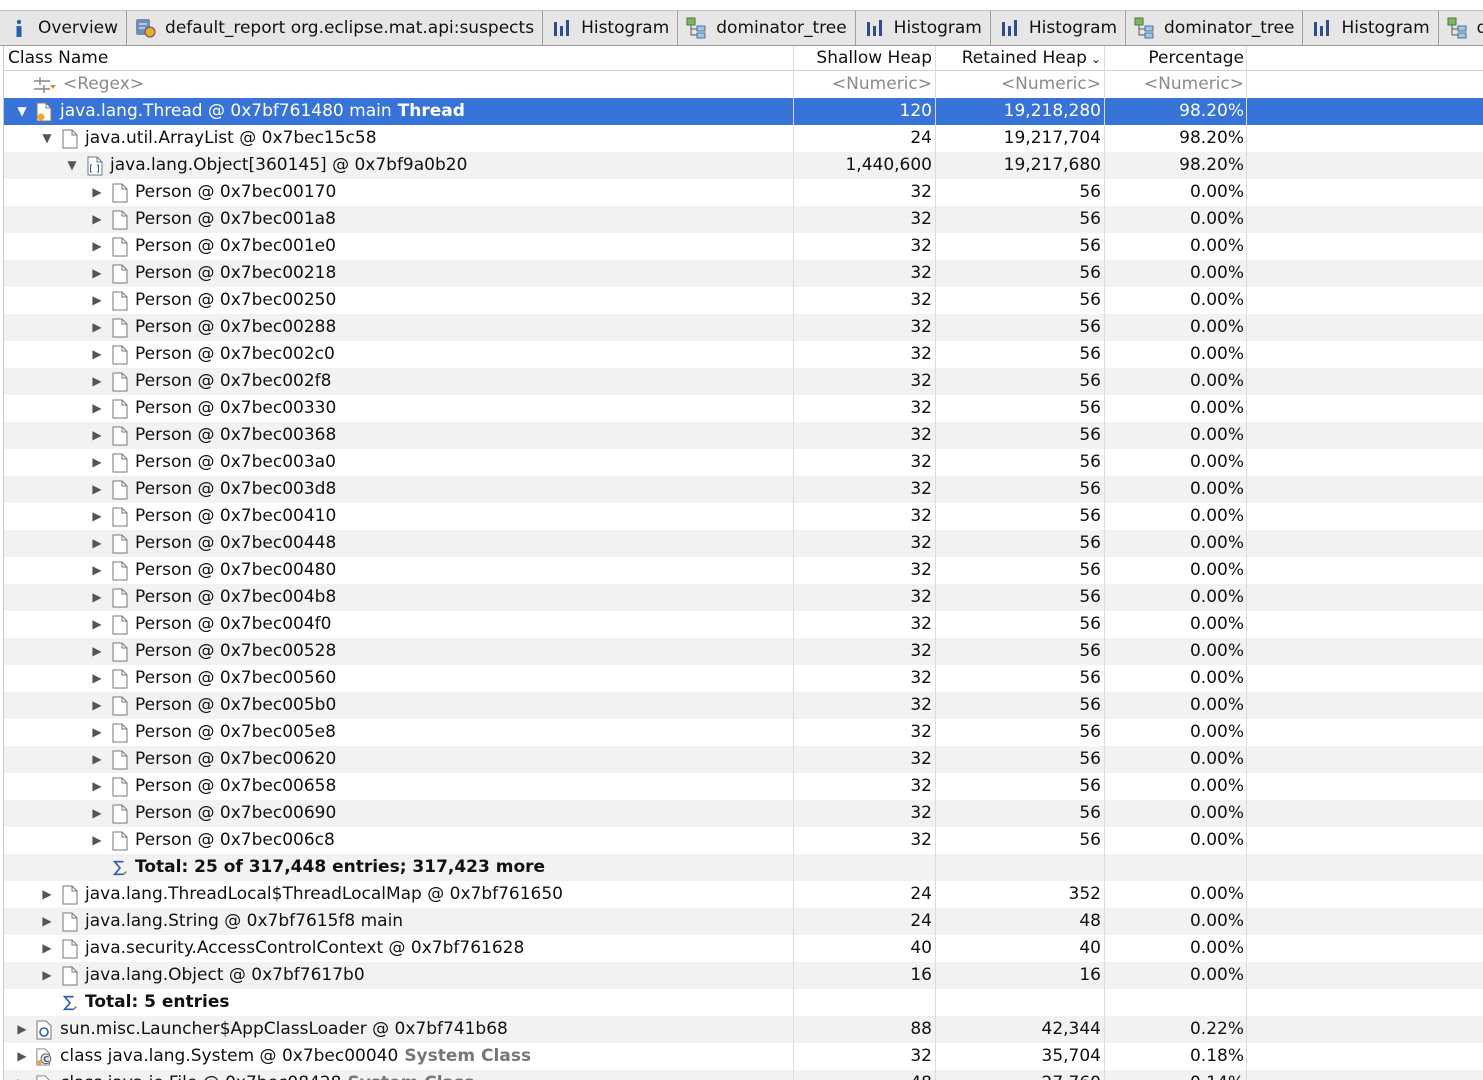 This screenshot has height=1080, width=1483. What do you see at coordinates (1174, 58) in the screenshot?
I see `column-header-percentage: Percentage` at bounding box center [1174, 58].